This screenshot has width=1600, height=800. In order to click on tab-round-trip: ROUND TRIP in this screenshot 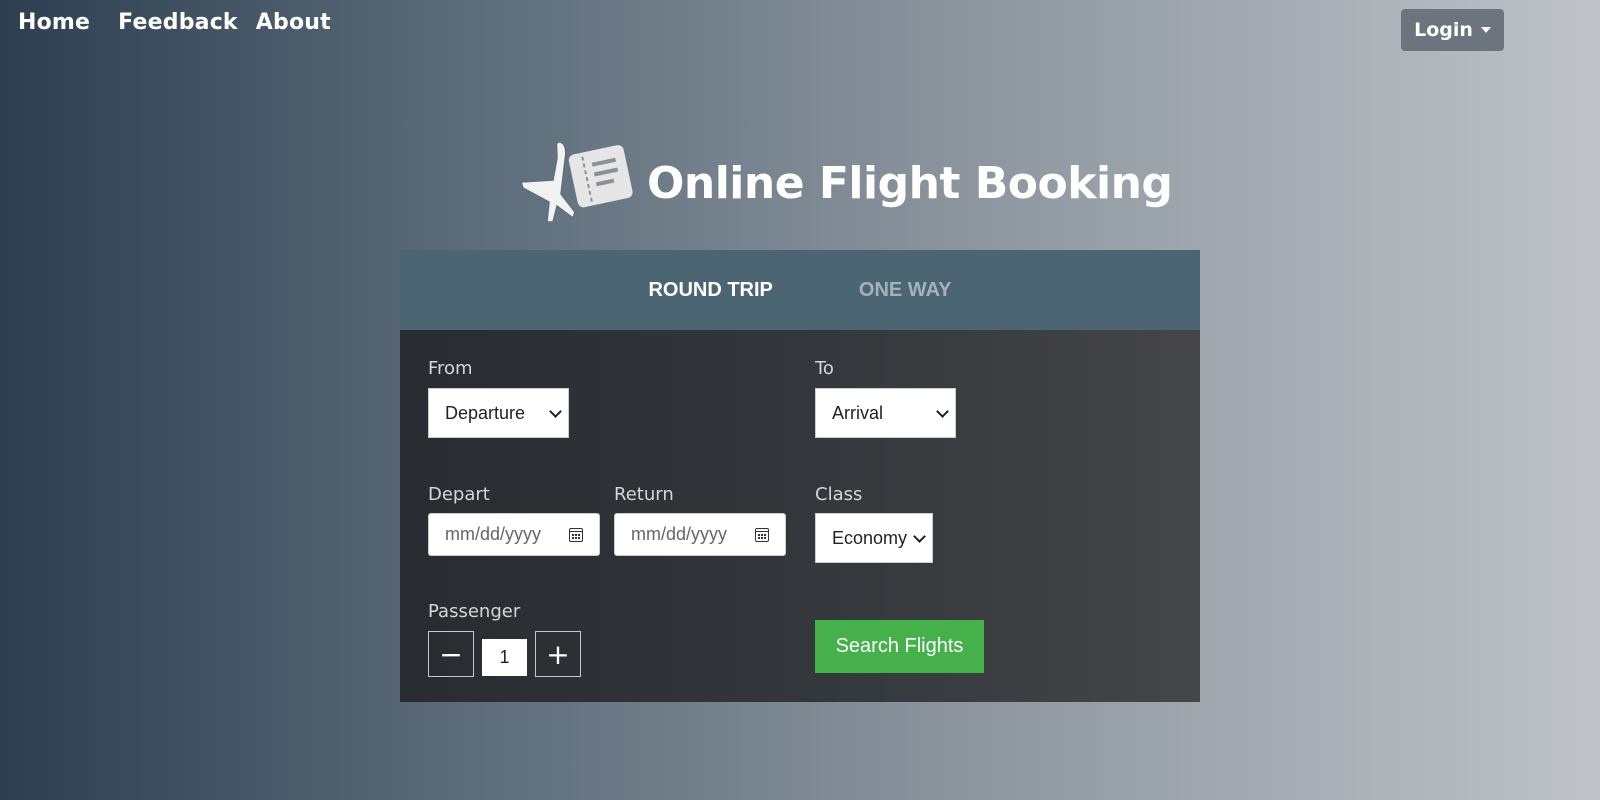, I will do `click(710, 290)`.